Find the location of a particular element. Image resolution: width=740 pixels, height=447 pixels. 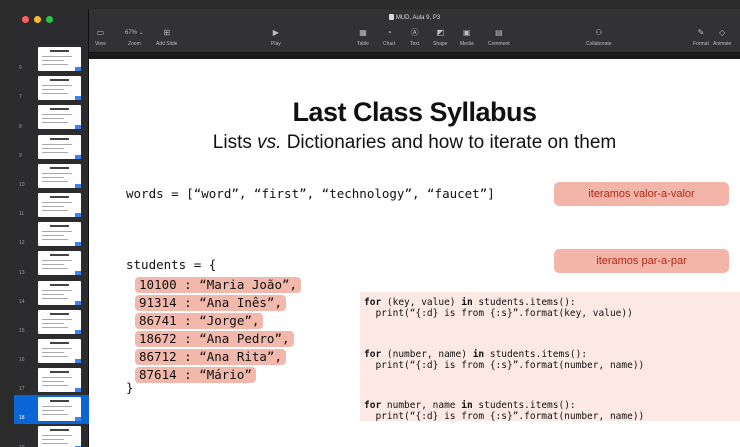

slide-thumbnail: 19 is located at coordinates (51, 435).